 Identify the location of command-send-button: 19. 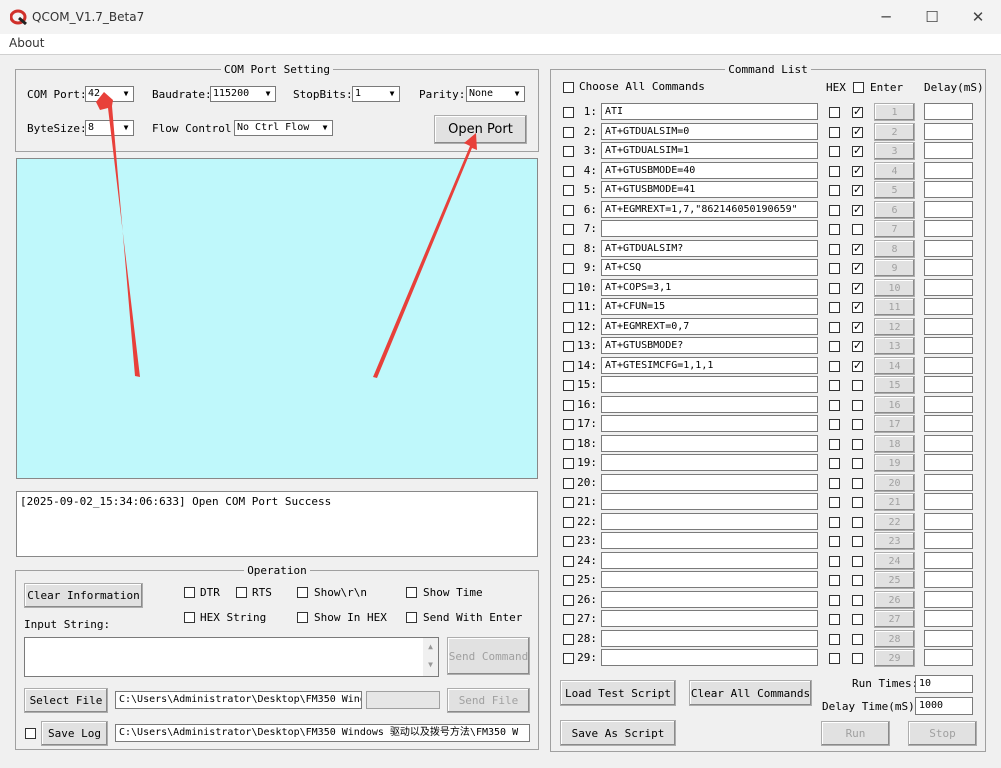
(894, 463).